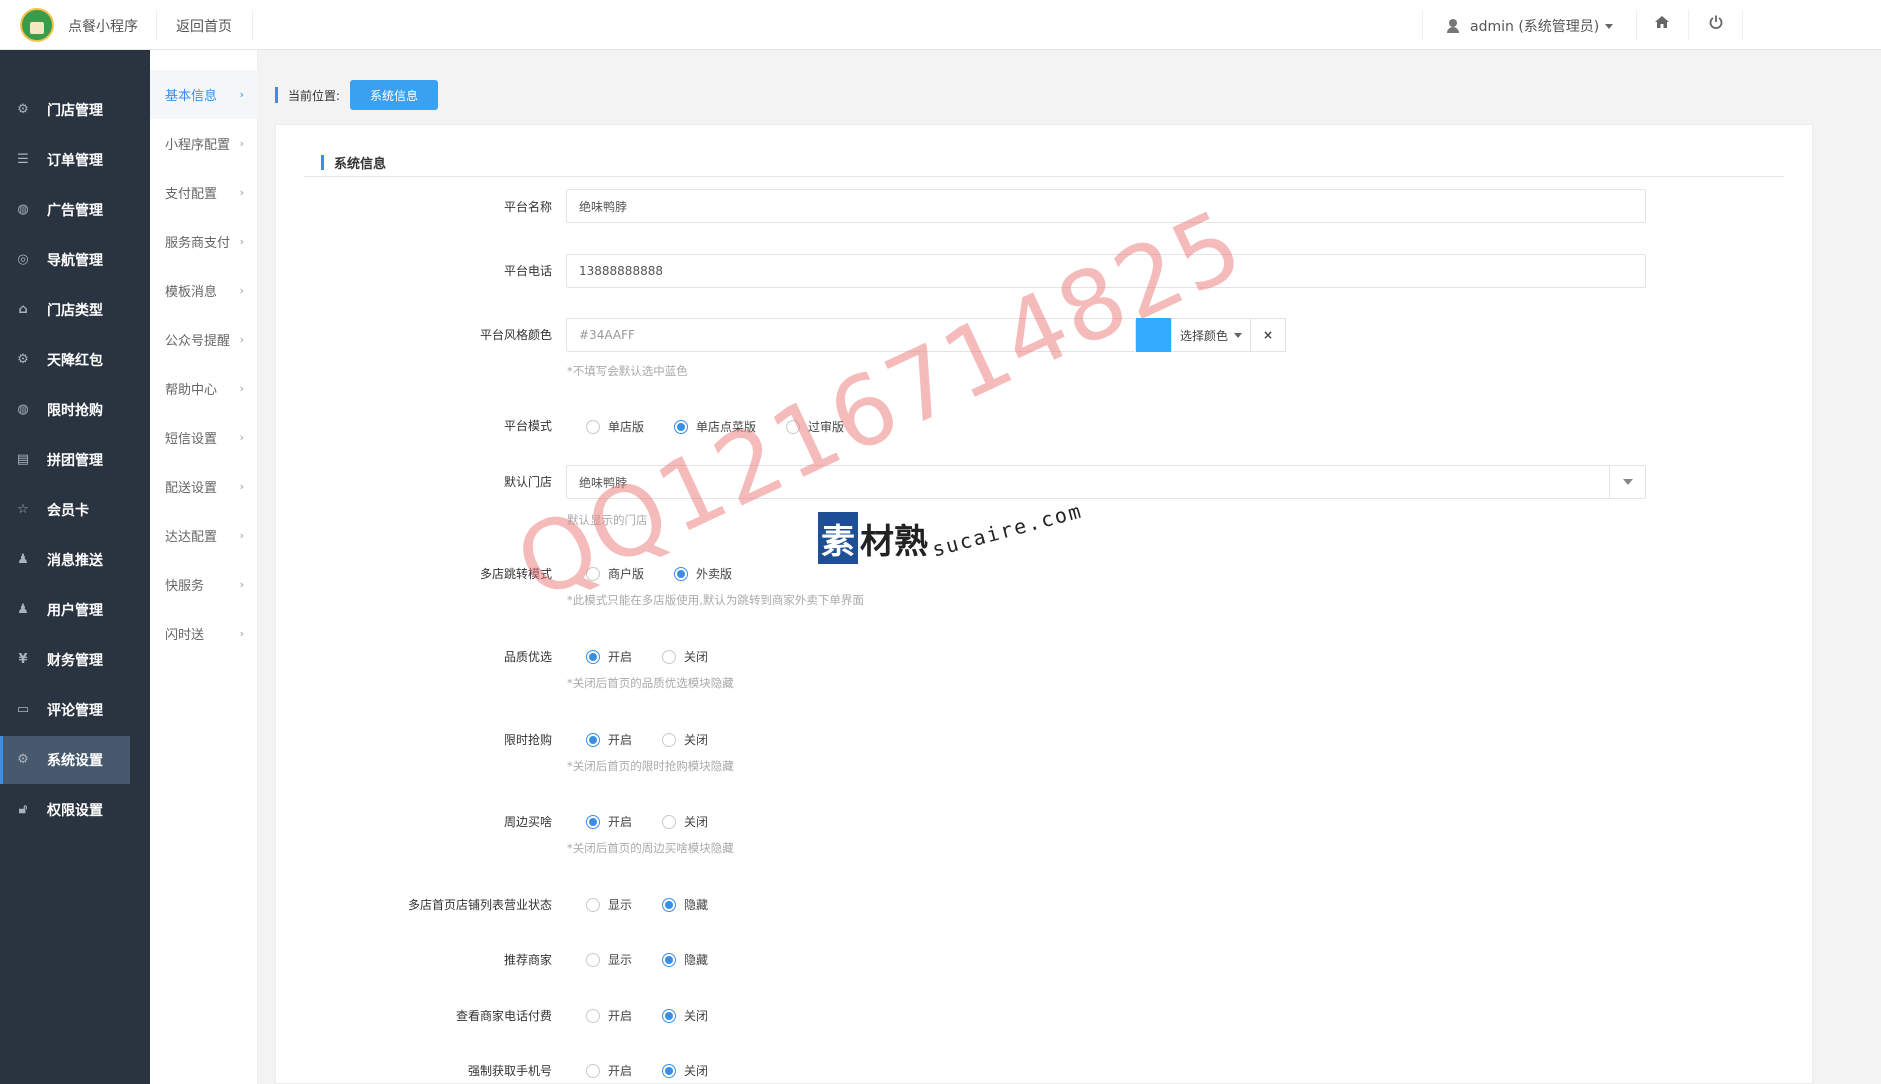 This screenshot has width=1881, height=1084. What do you see at coordinates (620, 1071) in the screenshot?
I see `radio-label: 开启` at bounding box center [620, 1071].